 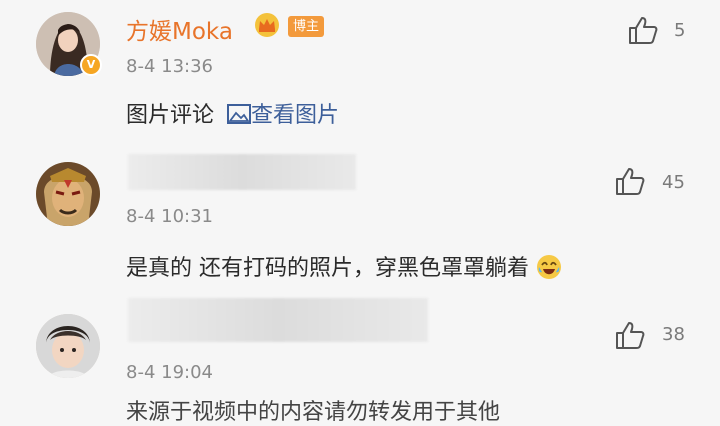 I want to click on comment-body: 是真的 还有打码的照片，穿黑色罩罩躺着, so click(x=327, y=268).